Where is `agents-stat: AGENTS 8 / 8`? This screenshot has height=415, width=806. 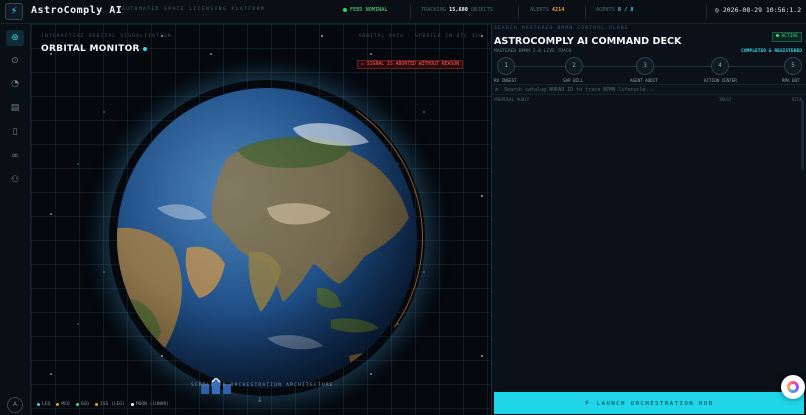 agents-stat: AGENTS 8 / 8 is located at coordinates (615, 10).